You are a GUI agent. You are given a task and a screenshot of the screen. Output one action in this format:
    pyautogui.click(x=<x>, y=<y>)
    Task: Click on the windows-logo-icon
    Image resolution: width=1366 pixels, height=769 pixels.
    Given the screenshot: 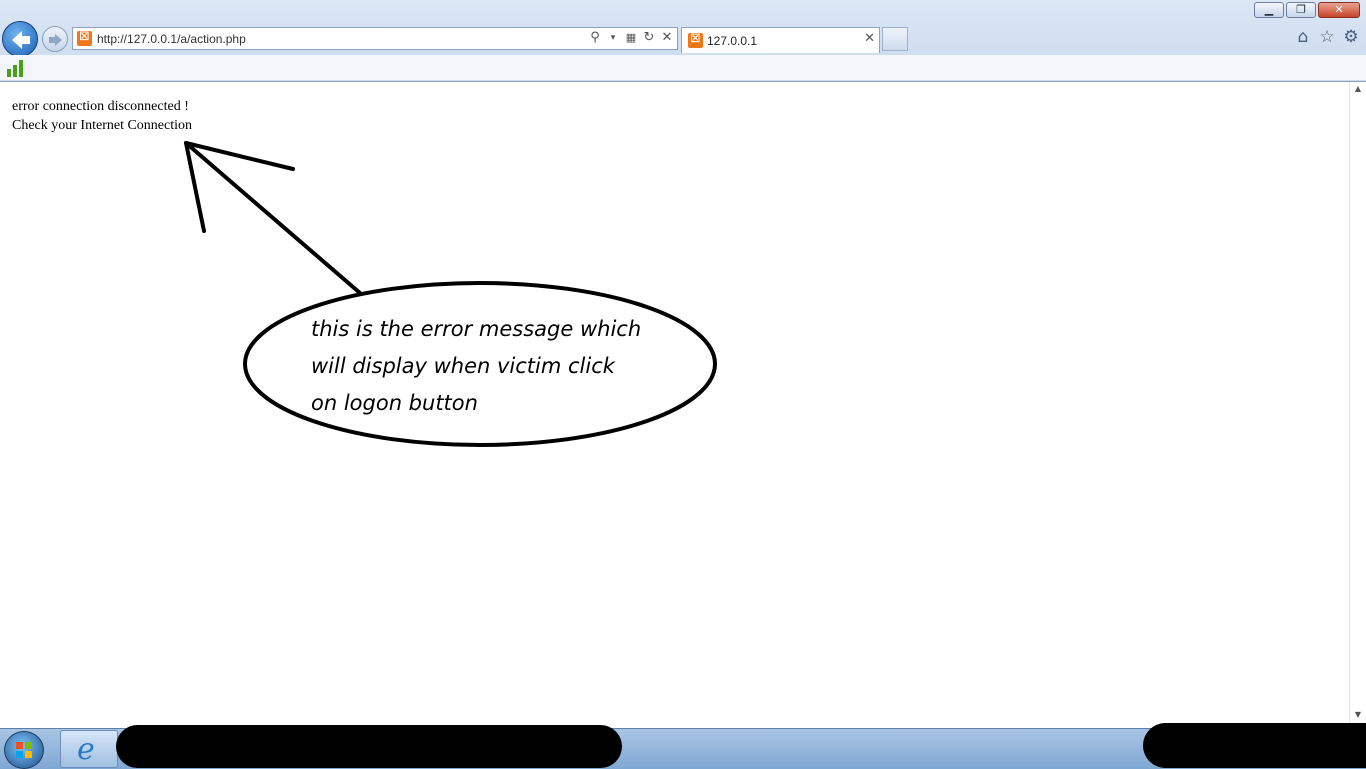 What is the action you would take?
    pyautogui.click(x=24, y=750)
    